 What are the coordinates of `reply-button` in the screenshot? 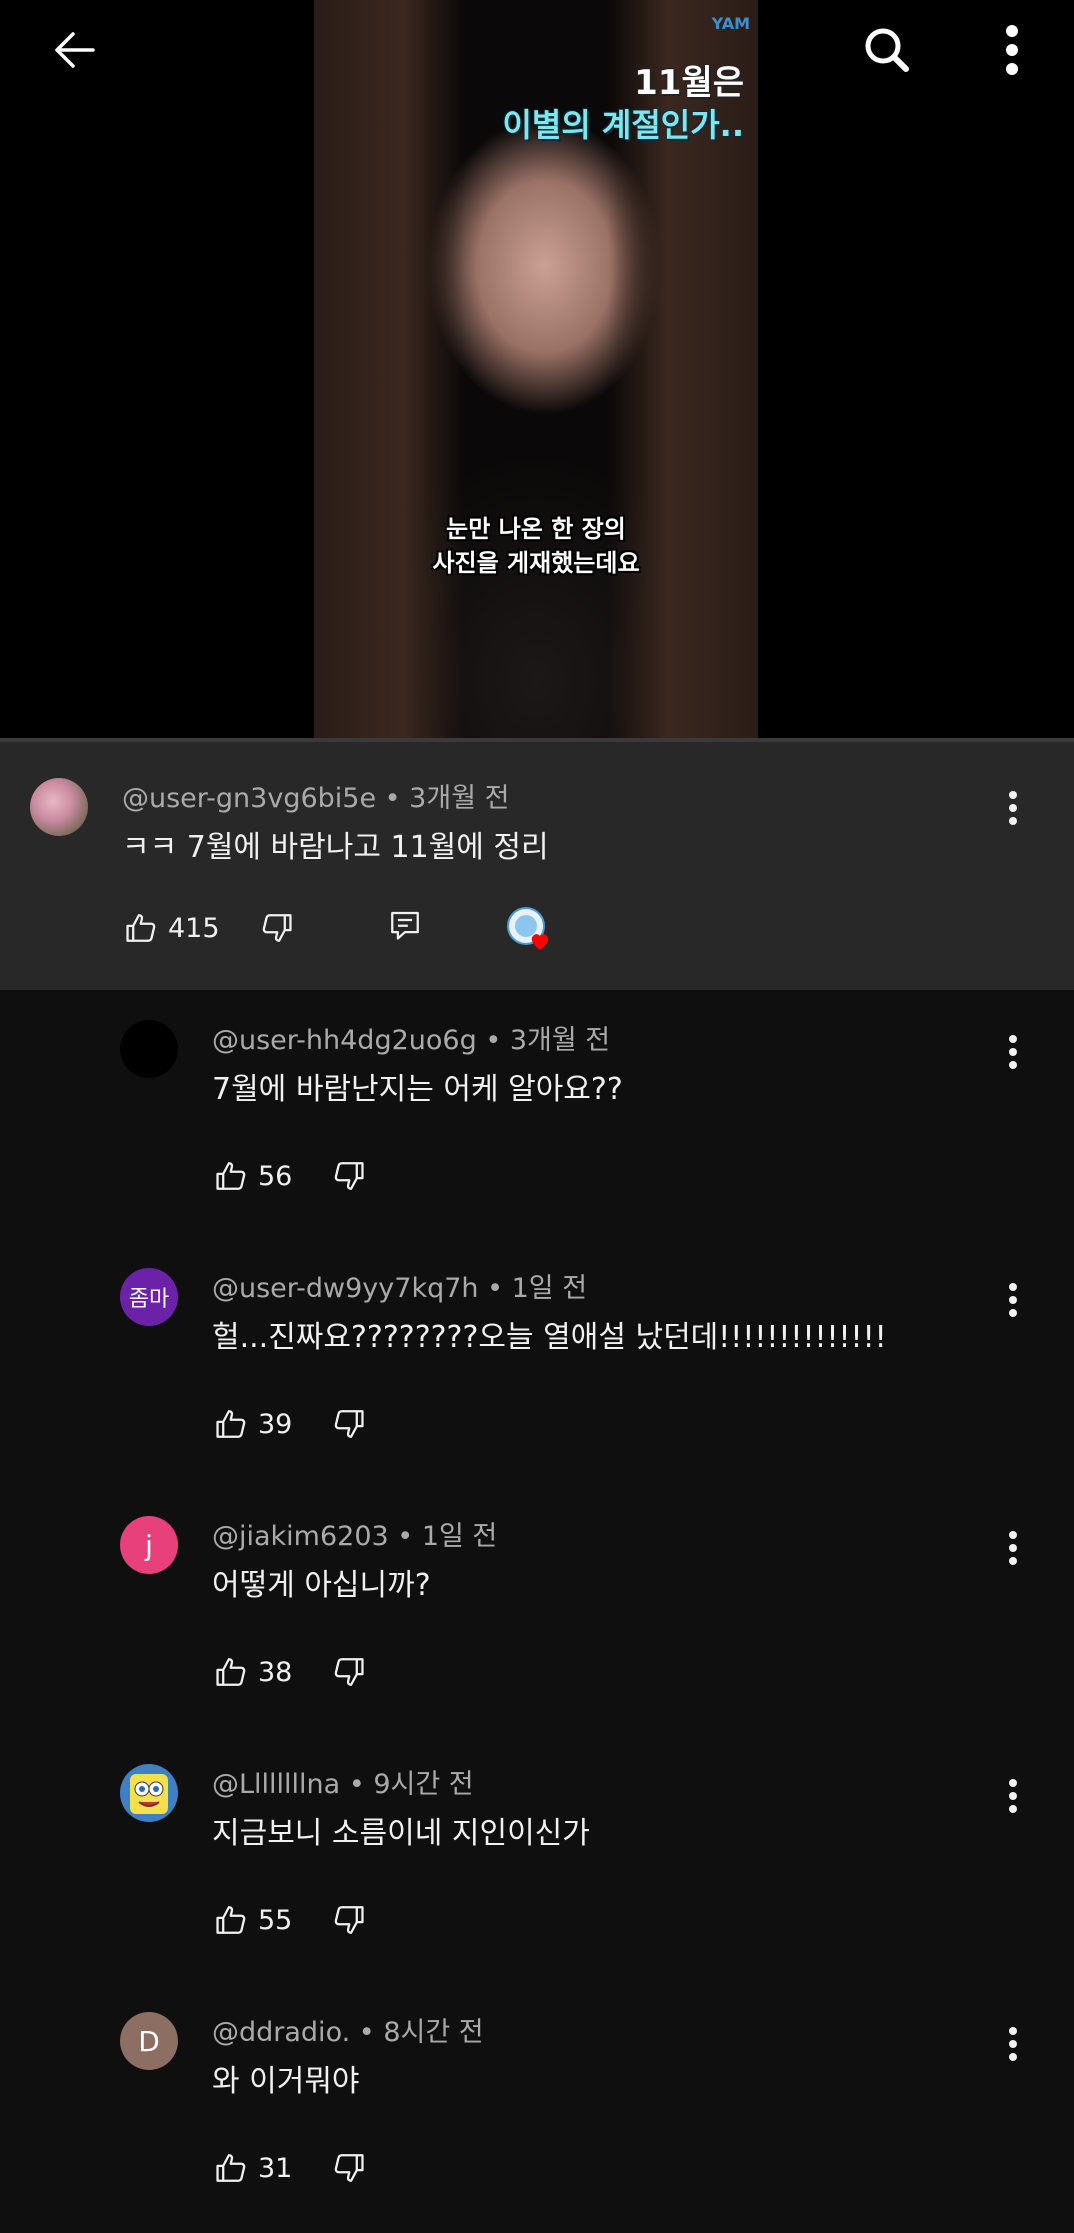 It's located at (405, 927).